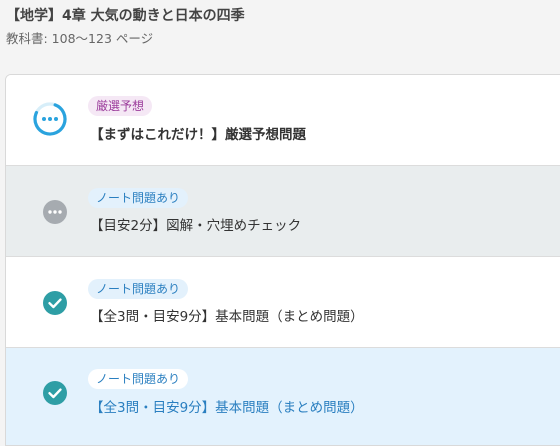  I want to click on in-progress-ring-icon, so click(50, 119).